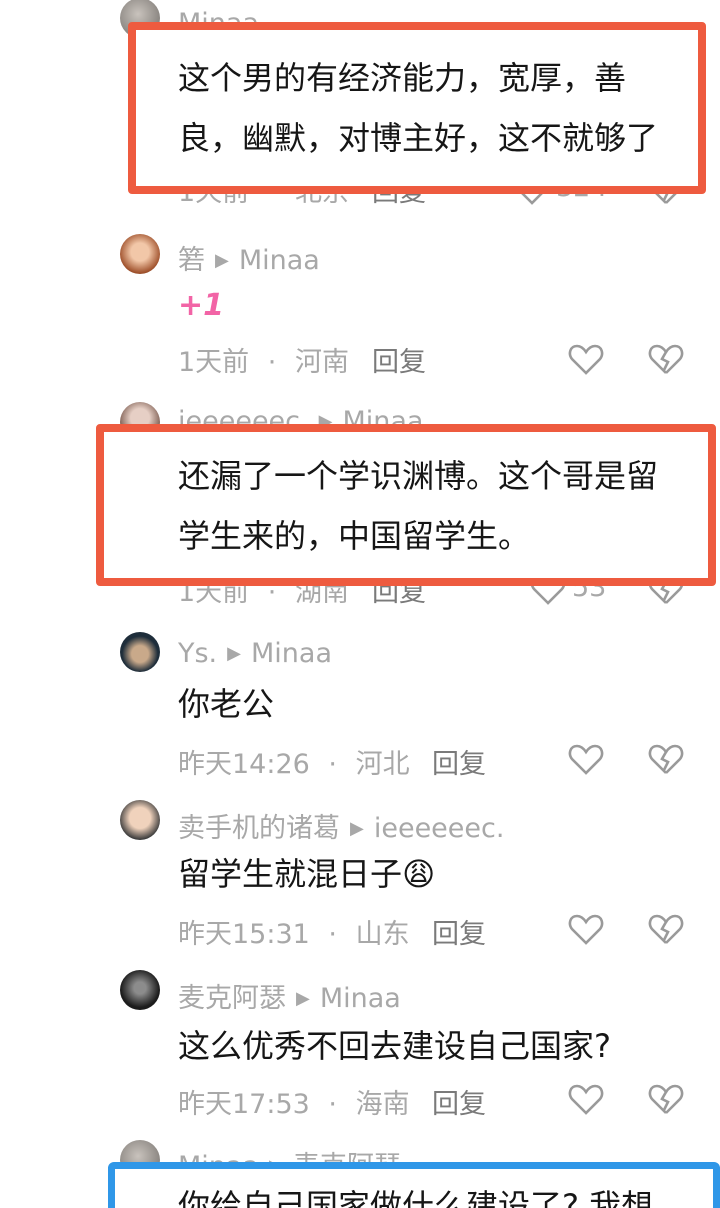 The width and height of the screenshot is (720, 1208). What do you see at coordinates (244, 934) in the screenshot?
I see `comment-time: 昨天15:31` at bounding box center [244, 934].